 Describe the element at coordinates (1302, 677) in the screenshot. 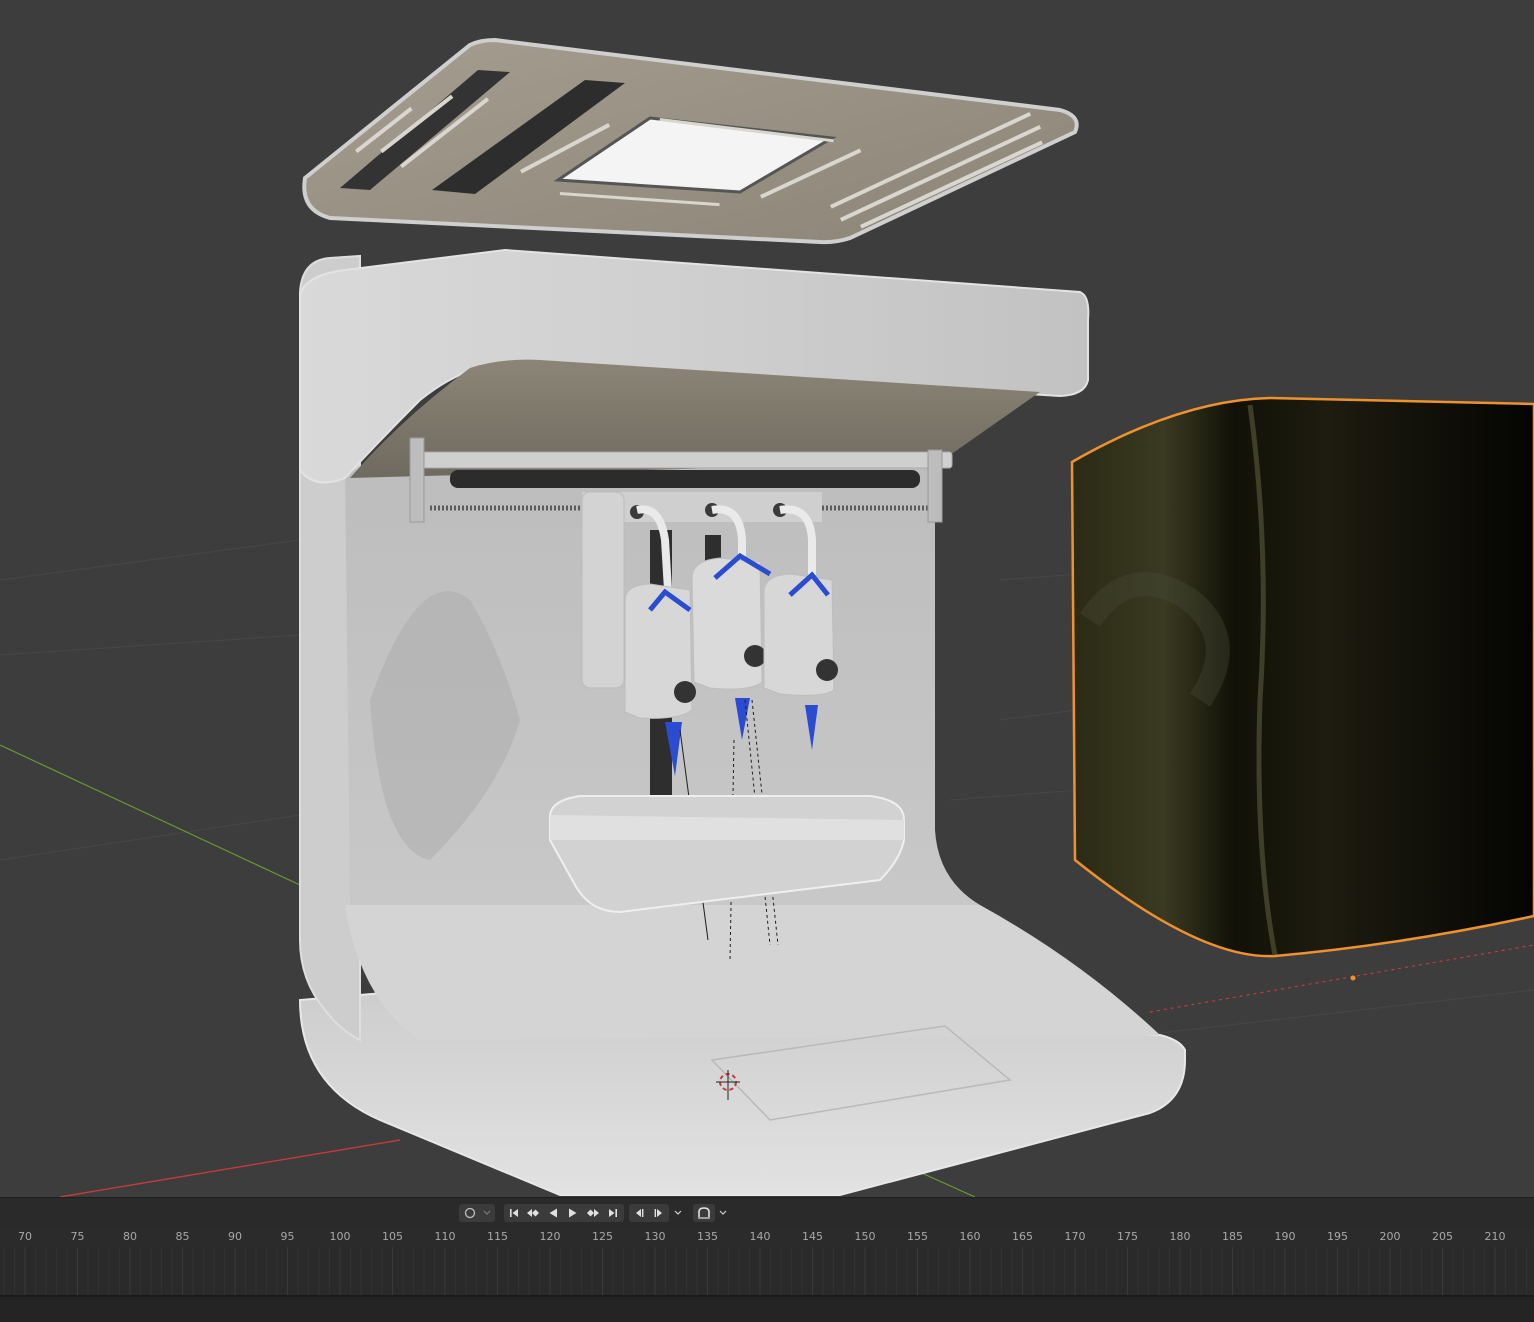

I see `selected-cube` at that location.